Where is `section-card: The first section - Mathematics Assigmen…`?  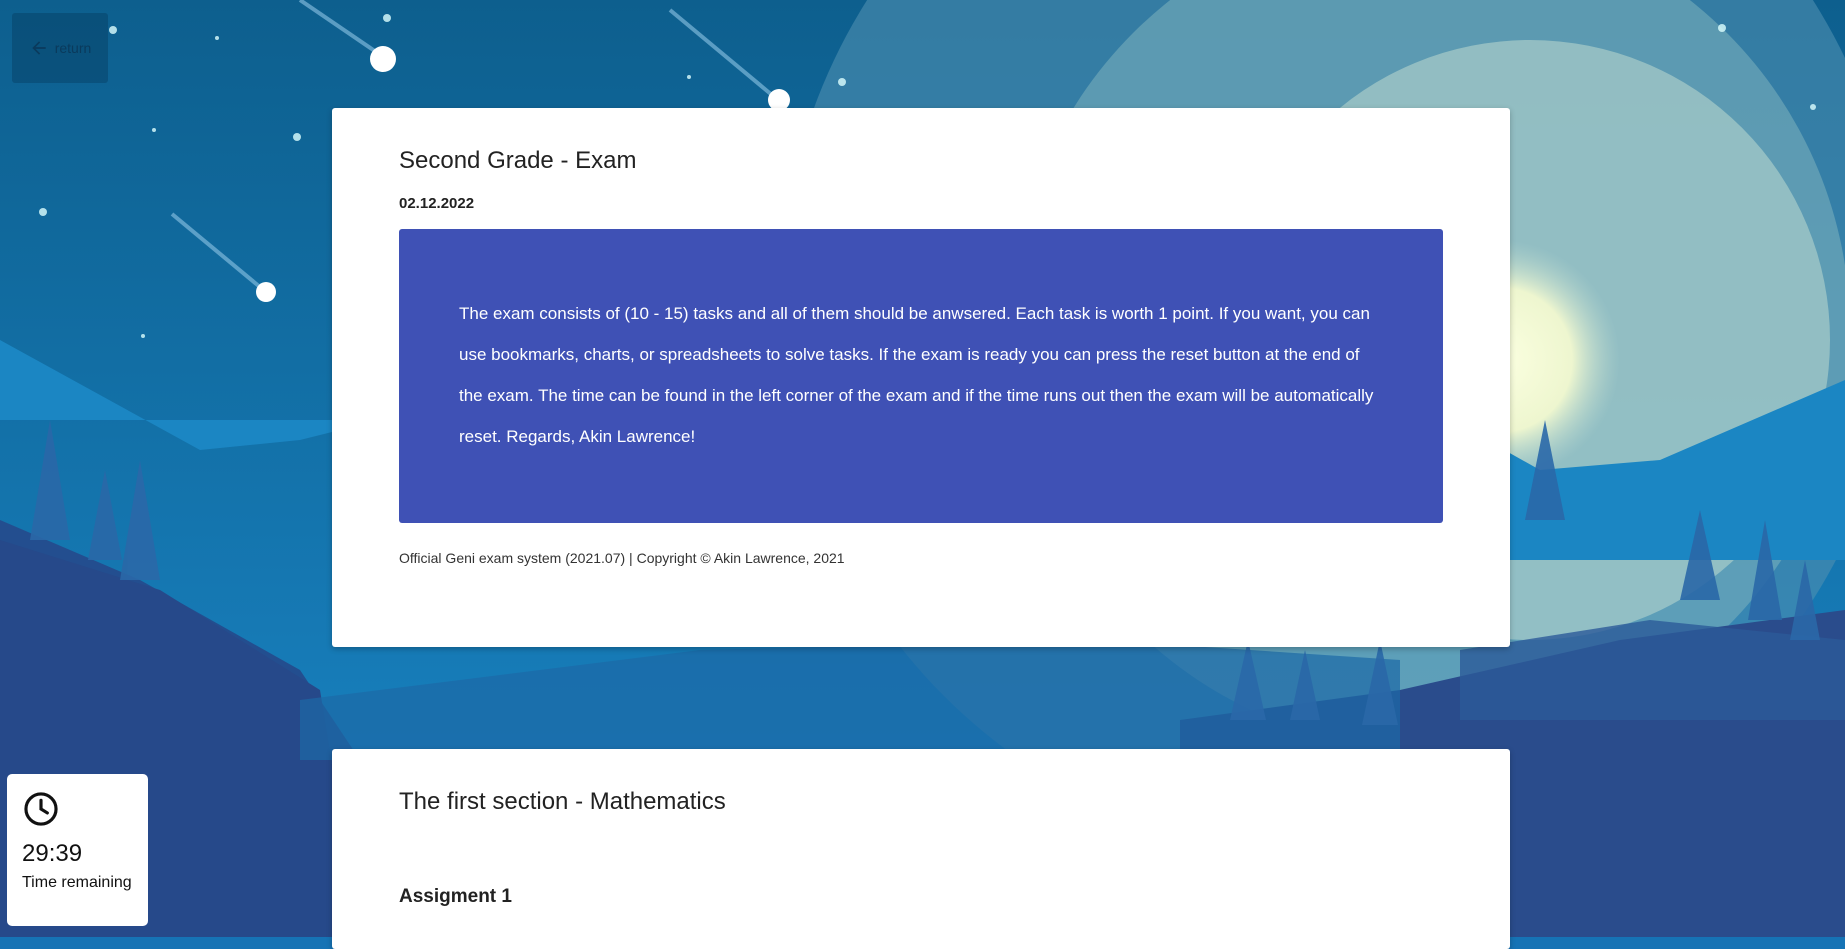
section-card: The first section - Mathematics Assigmen… is located at coordinates (921, 849).